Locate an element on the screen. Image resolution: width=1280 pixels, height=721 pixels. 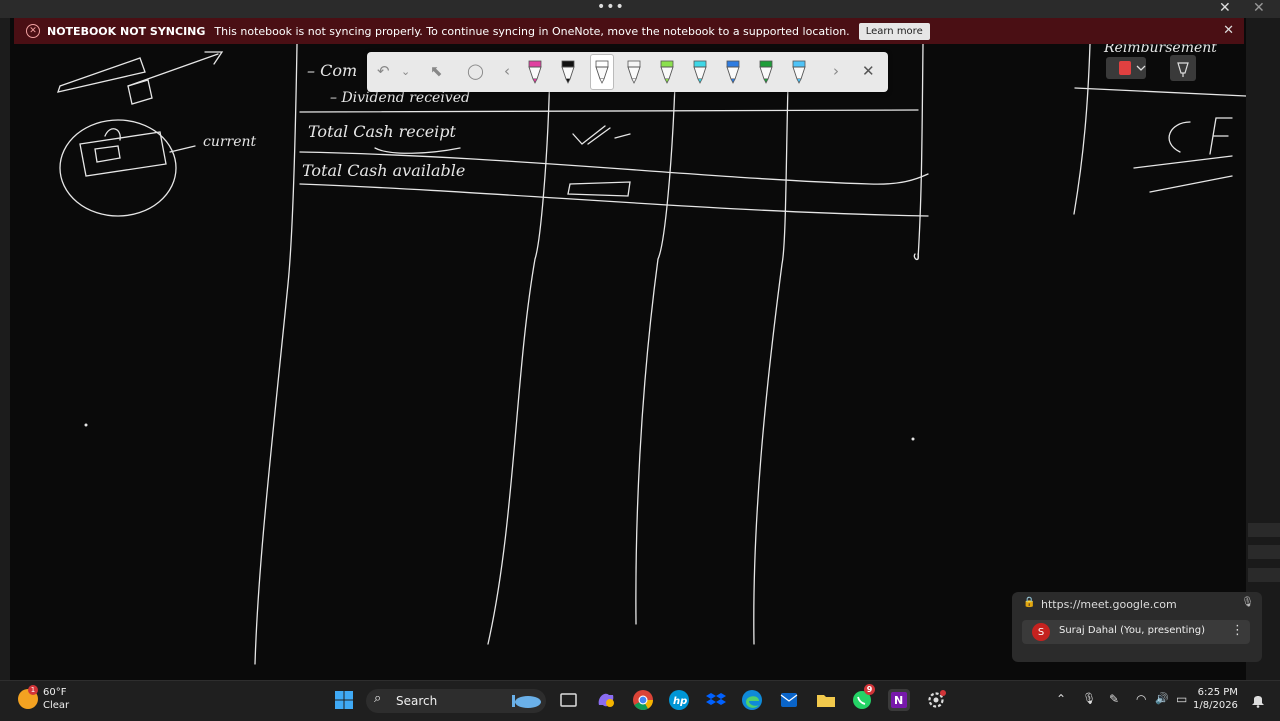
cyan-highlighter-icon is located at coordinates (700, 72).